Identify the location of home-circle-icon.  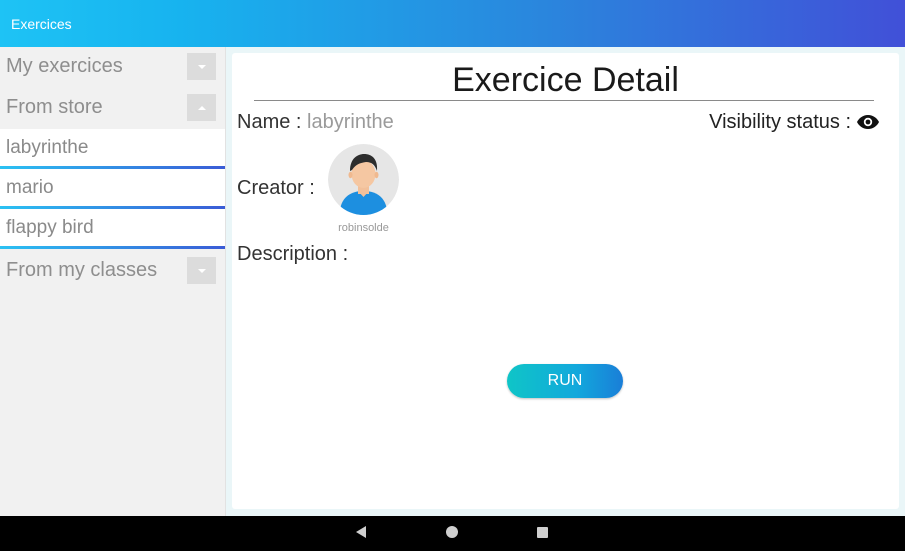
(452, 532).